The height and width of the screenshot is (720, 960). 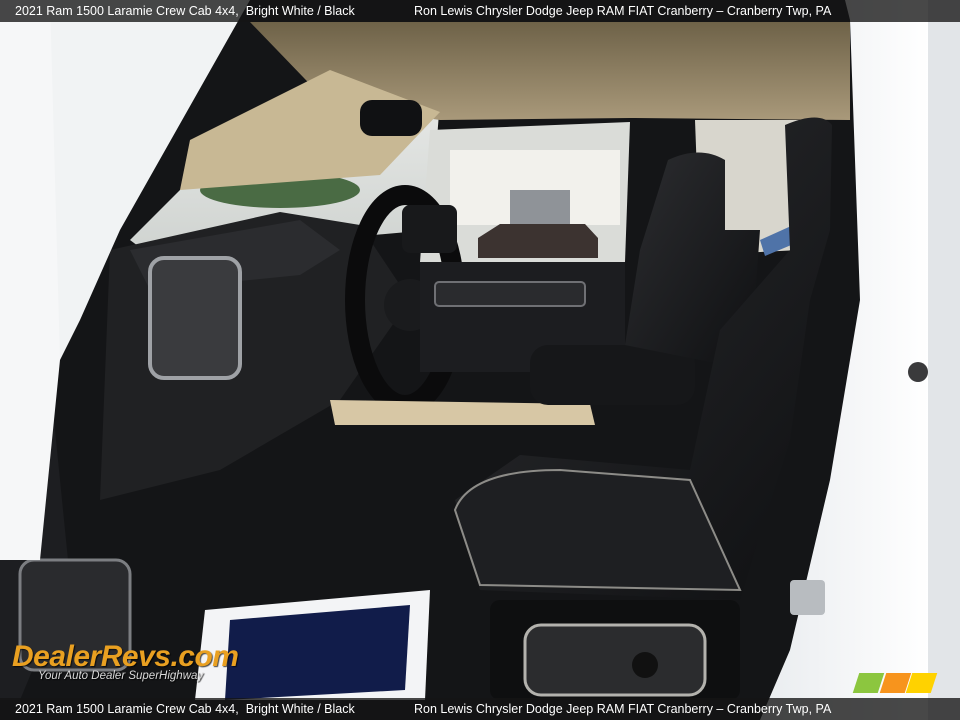 What do you see at coordinates (895, 683) in the screenshot?
I see `brand-badge-icon` at bounding box center [895, 683].